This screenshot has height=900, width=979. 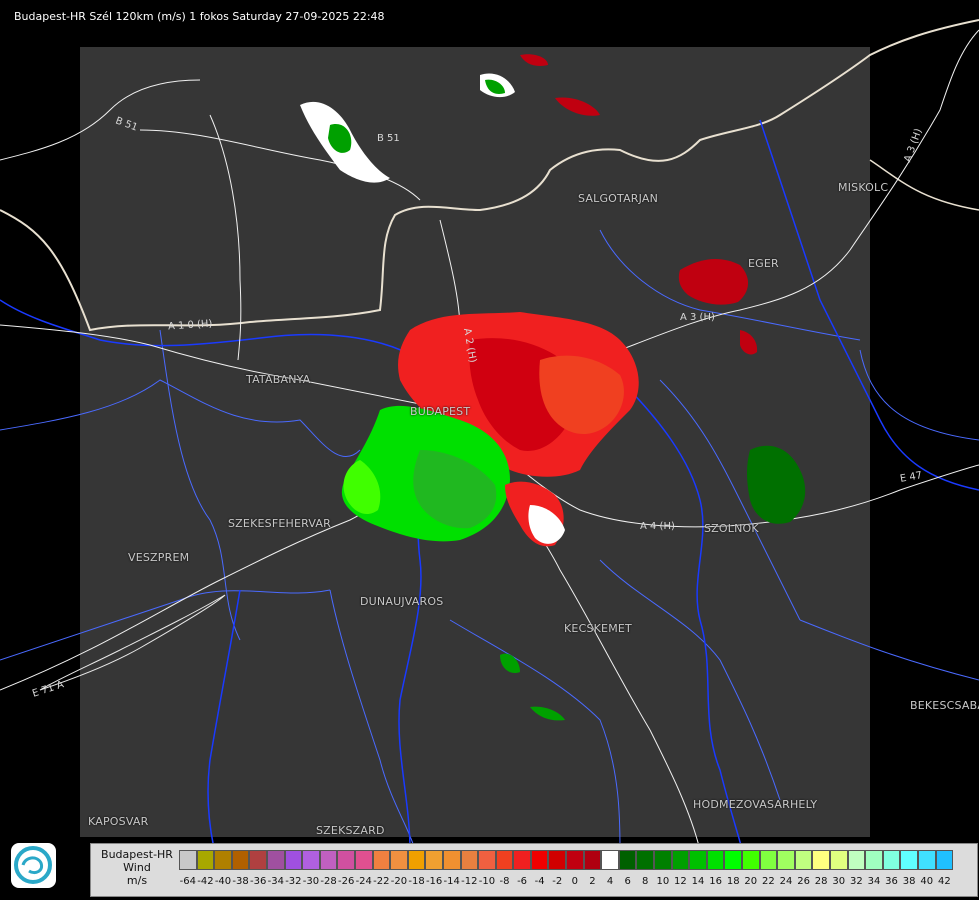 I want to click on legend-tick: 26, so click(x=803, y=881).